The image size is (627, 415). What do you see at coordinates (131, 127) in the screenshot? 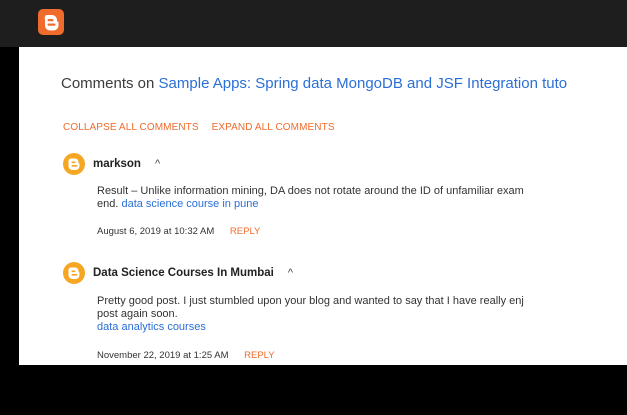
I see `collapse-all-comments-button: COLLAPSE ALL COMMENTS` at bounding box center [131, 127].